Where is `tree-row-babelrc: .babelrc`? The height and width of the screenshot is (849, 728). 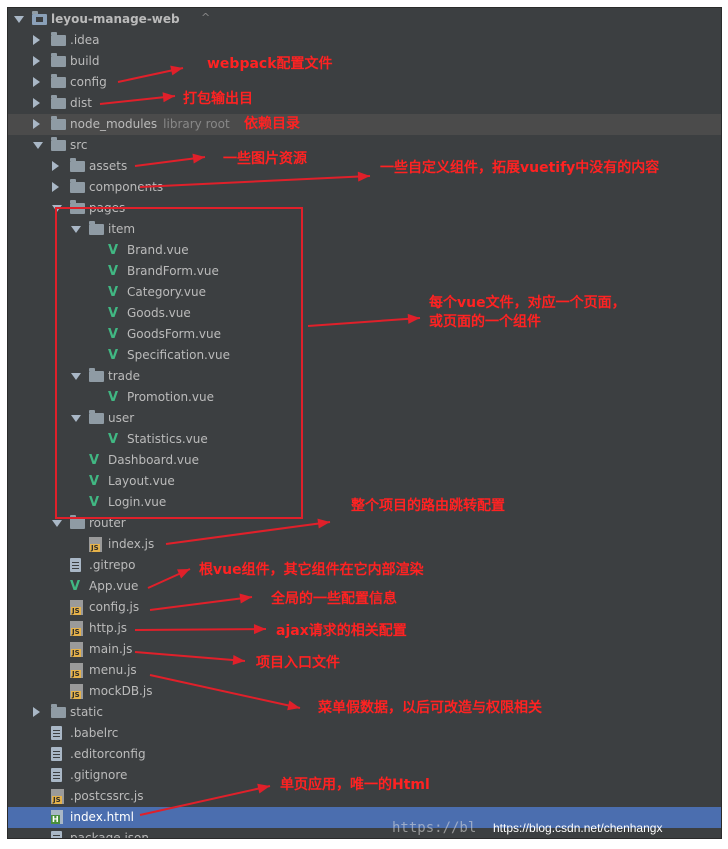 tree-row-babelrc: .babelrc is located at coordinates (364, 733).